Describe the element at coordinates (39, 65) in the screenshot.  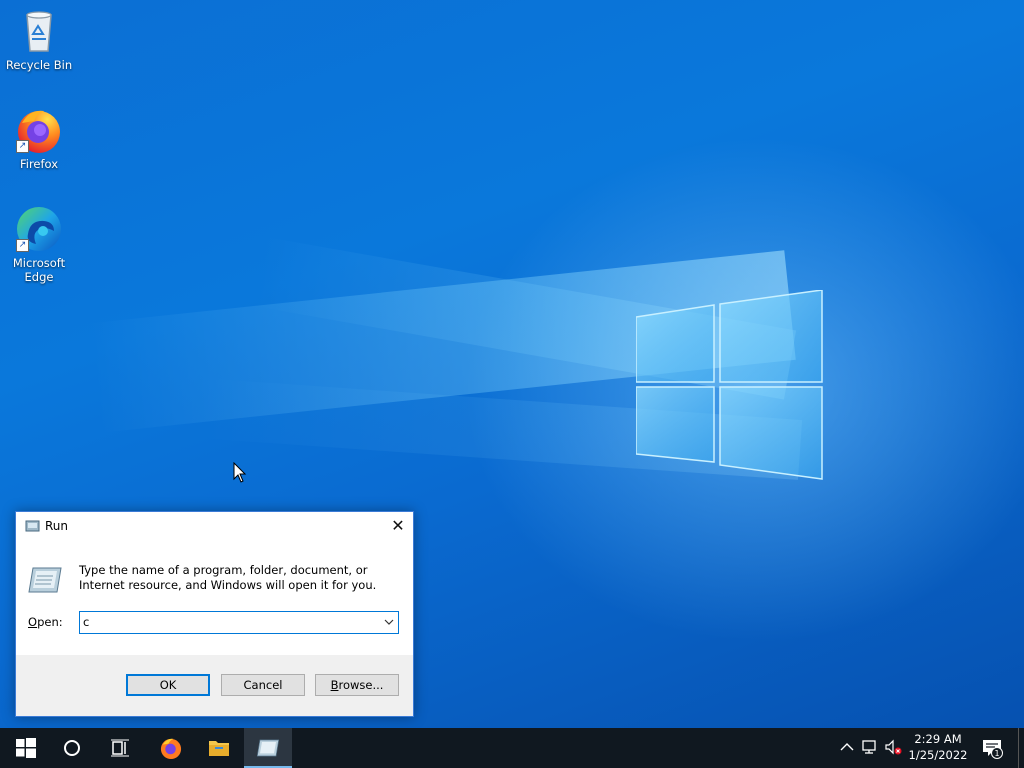
I see `desktop-icon-label: Recycle Bin` at that location.